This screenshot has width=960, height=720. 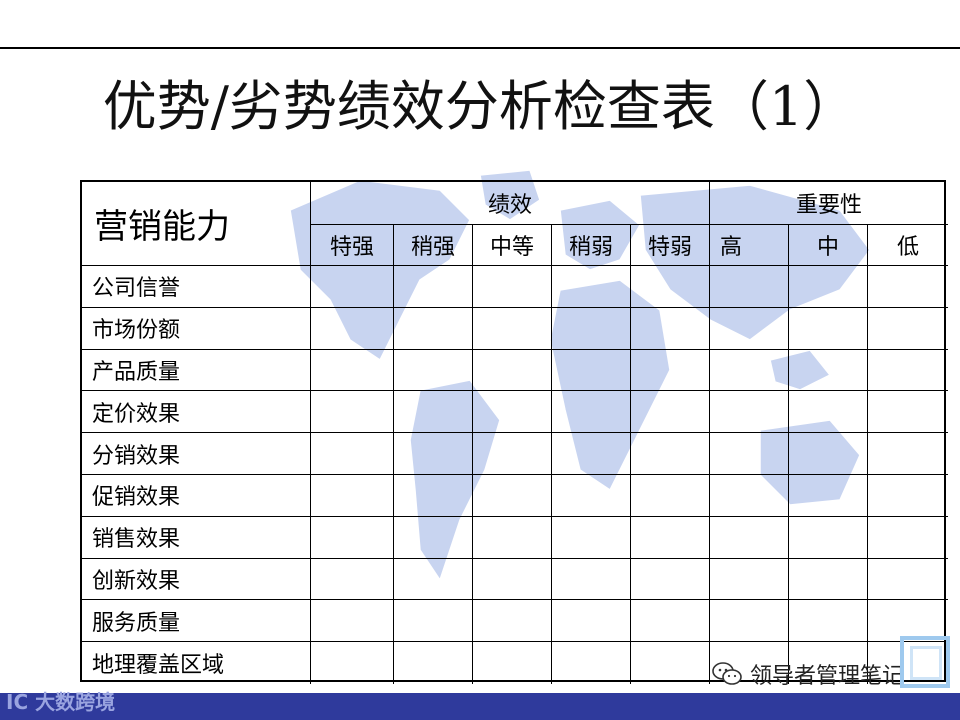 I want to click on row-label: 分销效果, so click(x=196, y=454).